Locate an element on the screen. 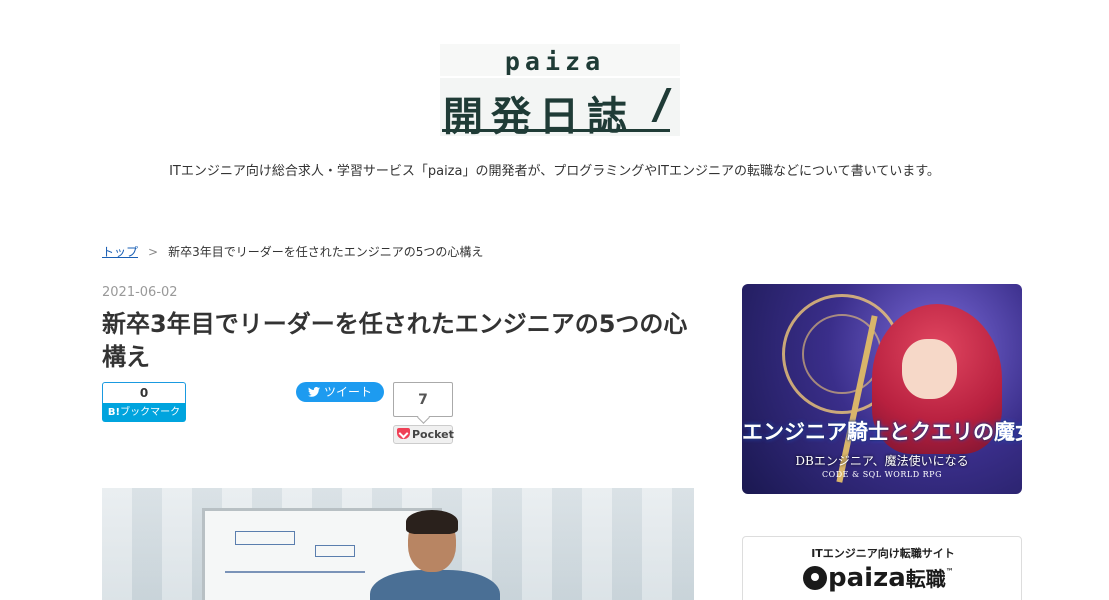  paiza-logo-icon is located at coordinates (815, 578).